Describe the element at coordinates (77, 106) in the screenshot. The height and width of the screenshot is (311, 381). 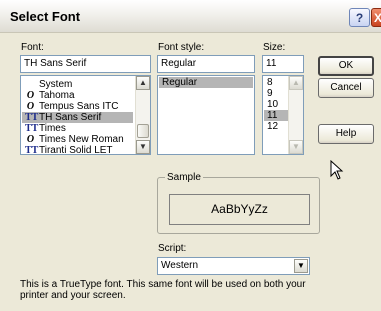
I see `font-list-item: O Tempus Sans ITC` at that location.